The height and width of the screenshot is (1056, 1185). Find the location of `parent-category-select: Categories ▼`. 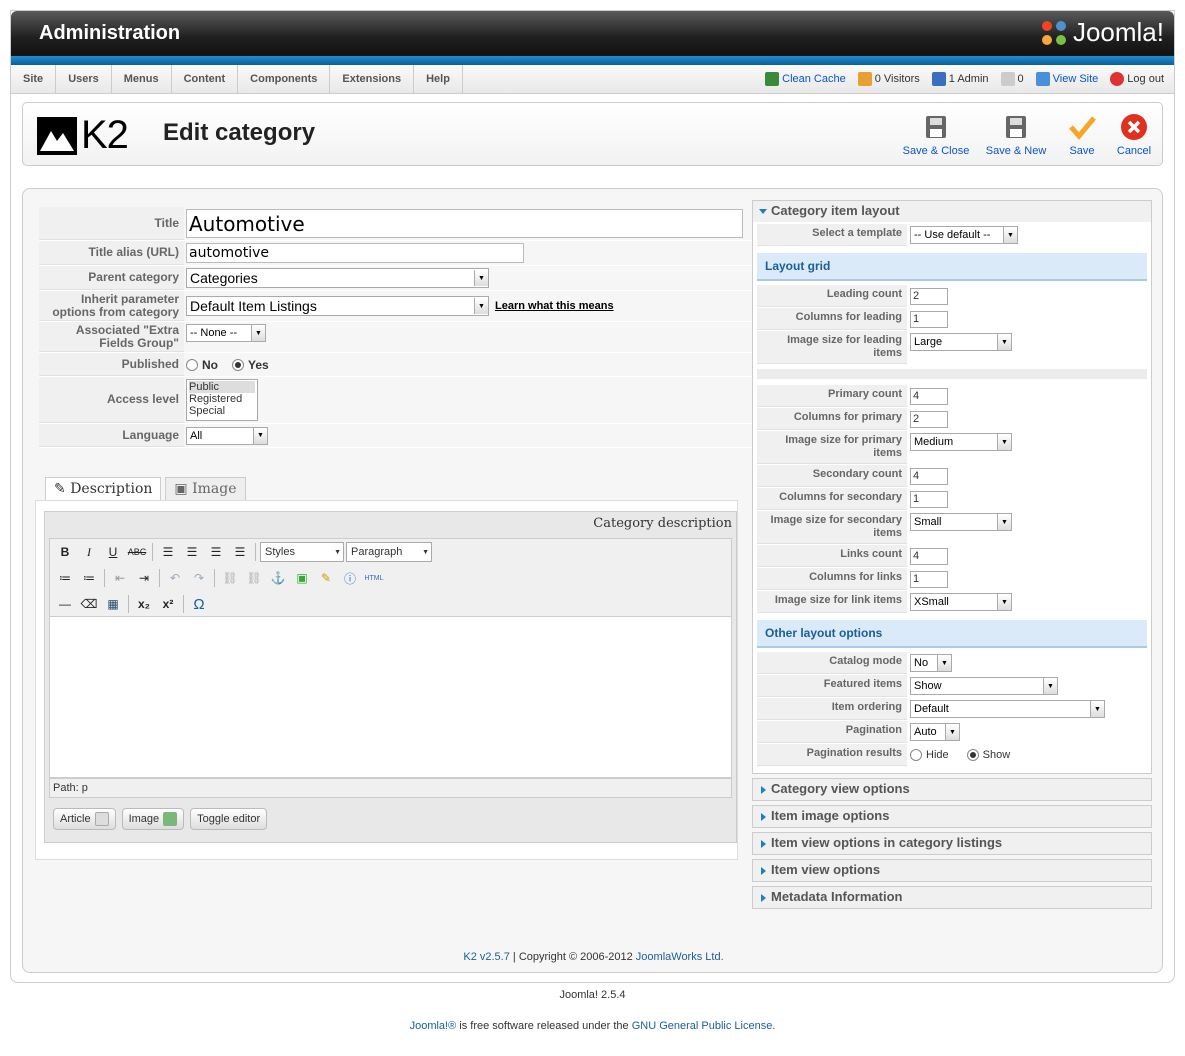

parent-category-select: Categories ▼ is located at coordinates (337, 278).